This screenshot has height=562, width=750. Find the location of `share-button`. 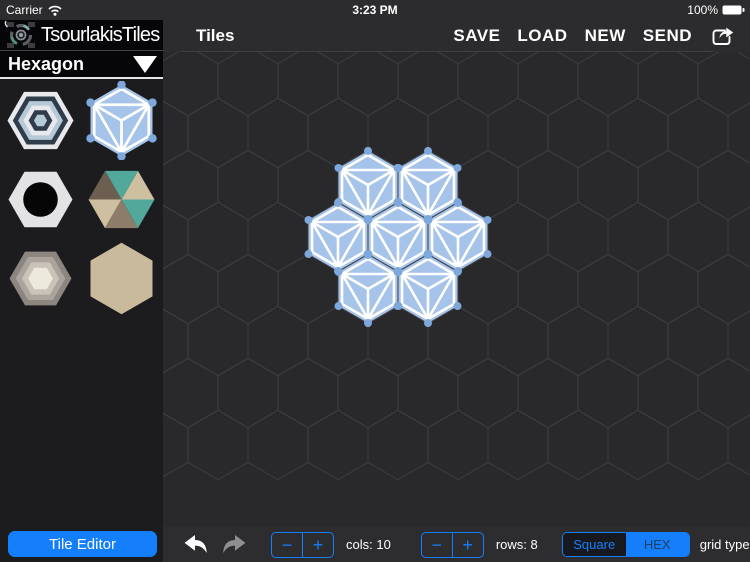

share-button is located at coordinates (722, 36).